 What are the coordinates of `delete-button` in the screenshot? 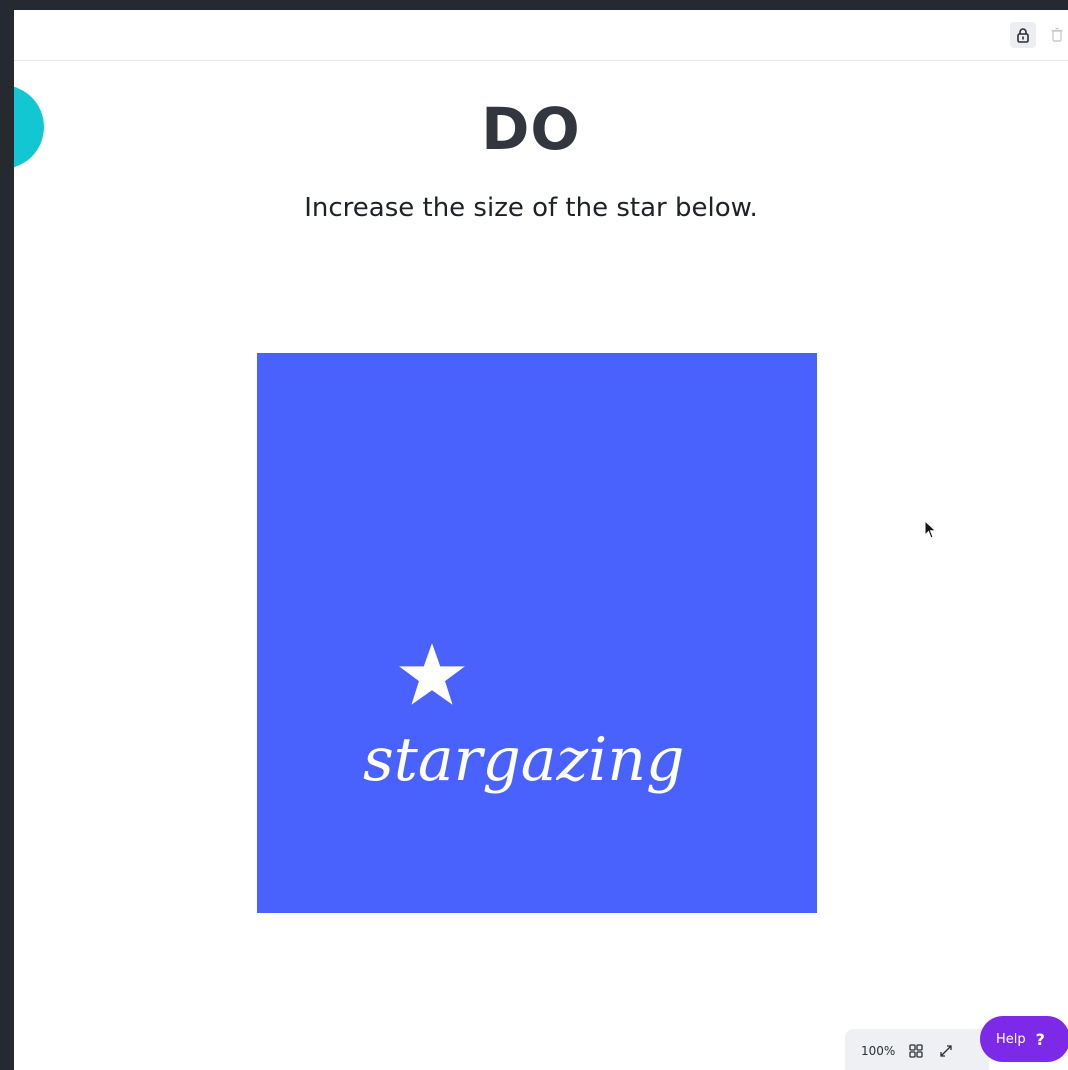 It's located at (1056, 35).